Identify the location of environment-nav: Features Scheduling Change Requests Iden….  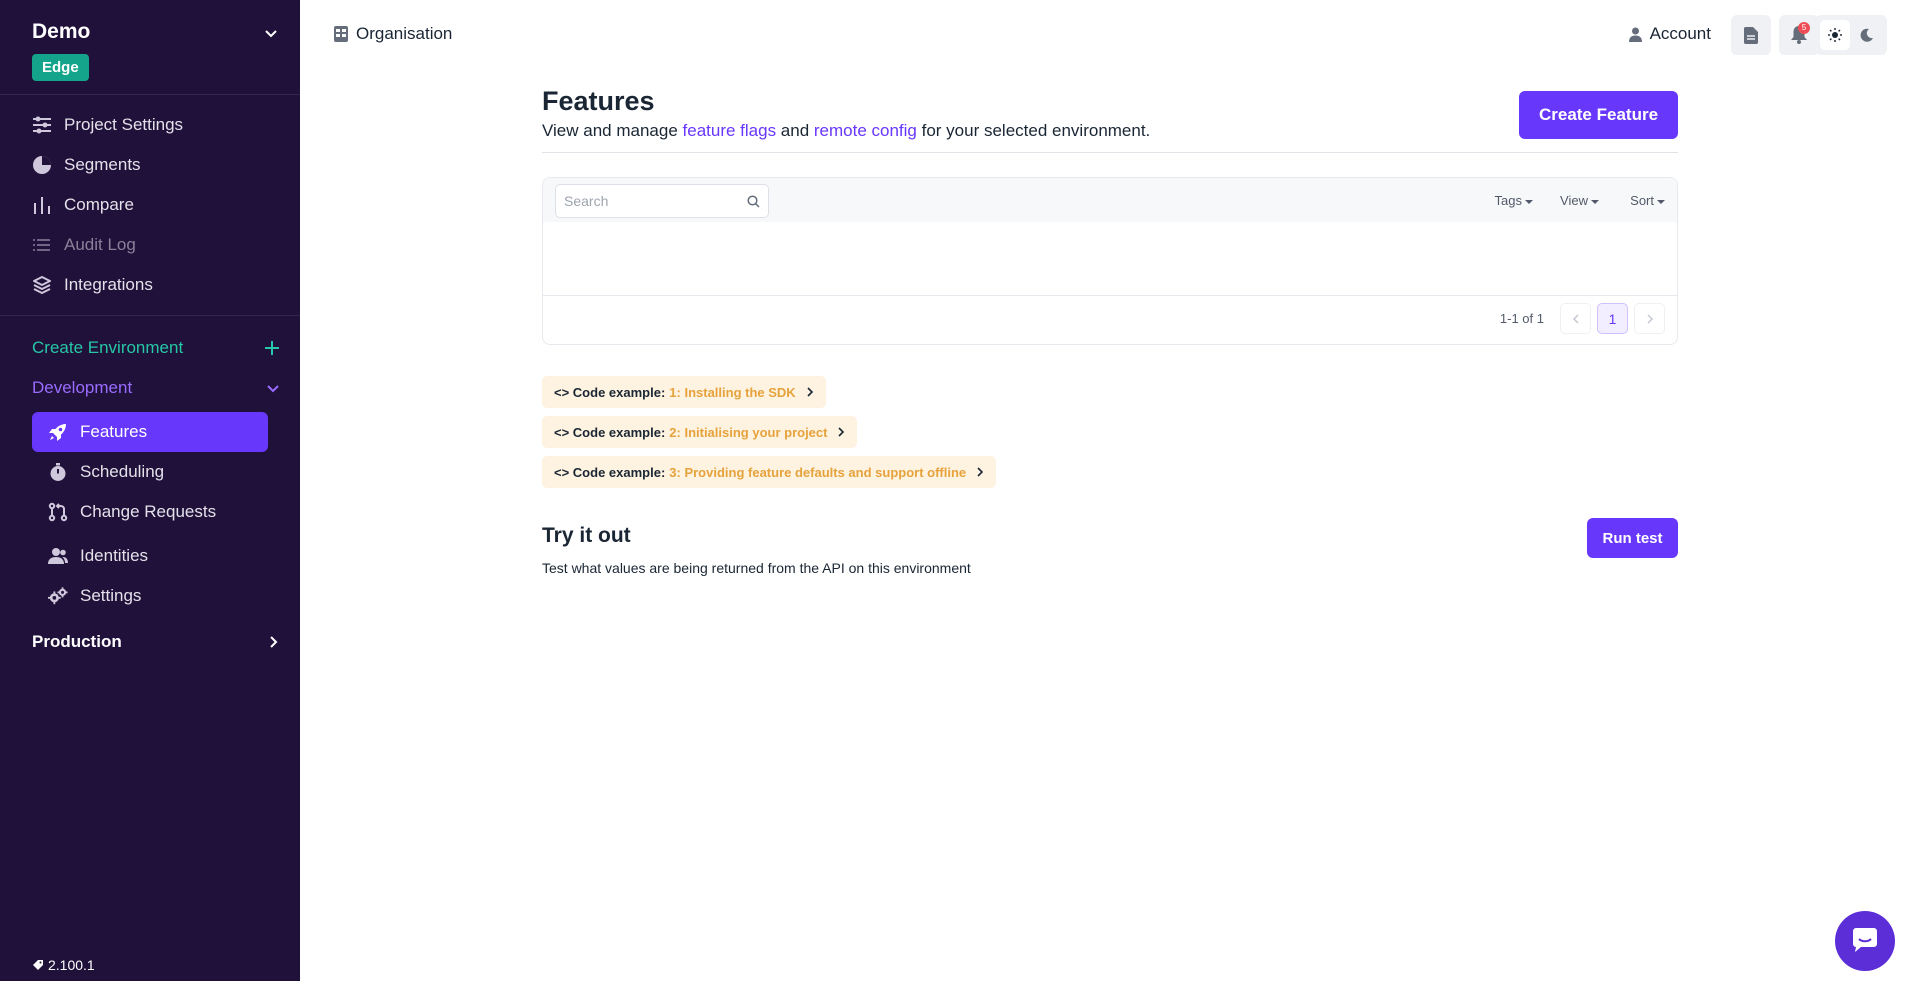
(156, 514).